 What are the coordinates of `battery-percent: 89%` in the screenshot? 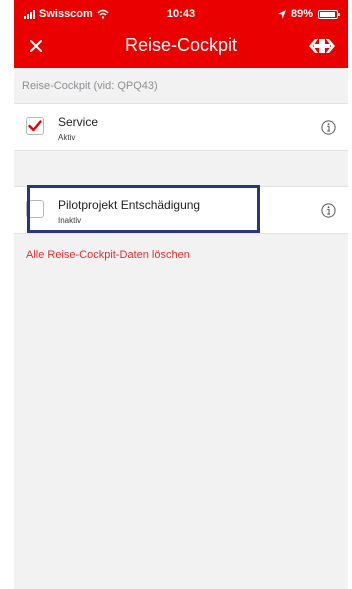 It's located at (301, 14).